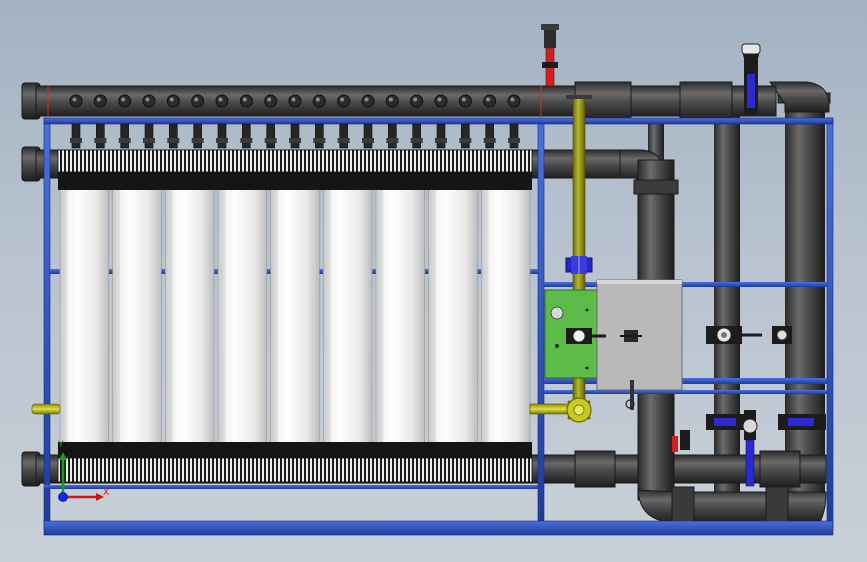  I want to click on air-vent-valve, so click(550, 55).